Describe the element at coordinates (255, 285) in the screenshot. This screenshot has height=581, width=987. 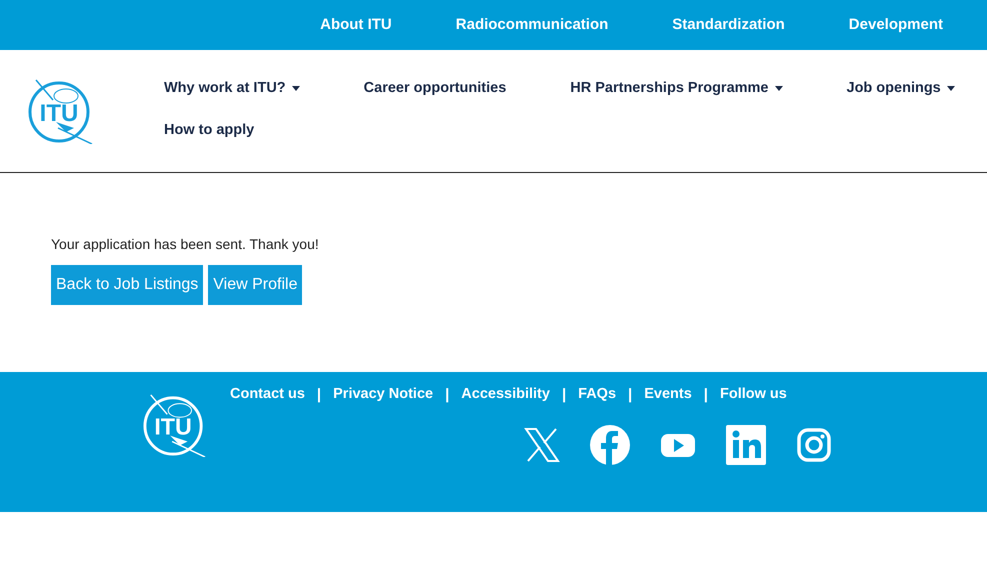
I see `action-button: View Profile` at that location.